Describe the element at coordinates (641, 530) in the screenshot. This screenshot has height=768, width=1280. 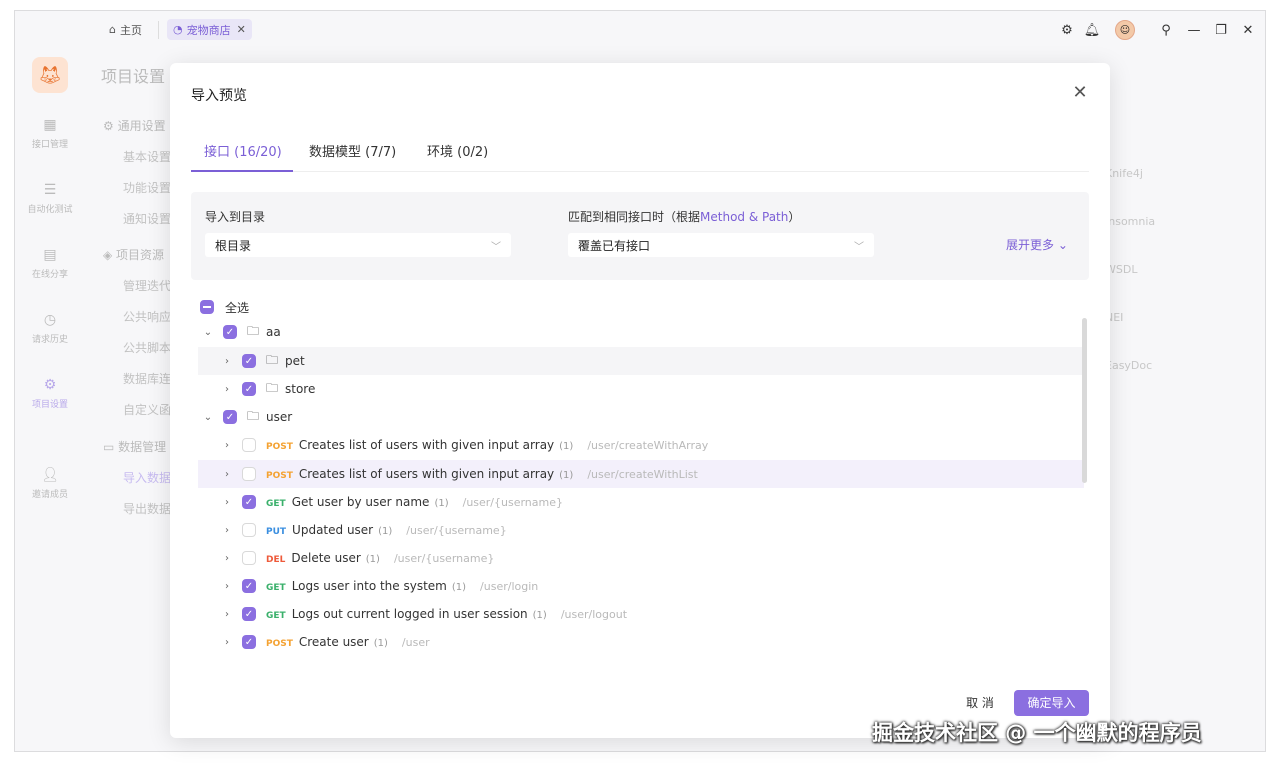
I see `endpoint-row: › PUT Updated user (1) /user/{username}` at that location.